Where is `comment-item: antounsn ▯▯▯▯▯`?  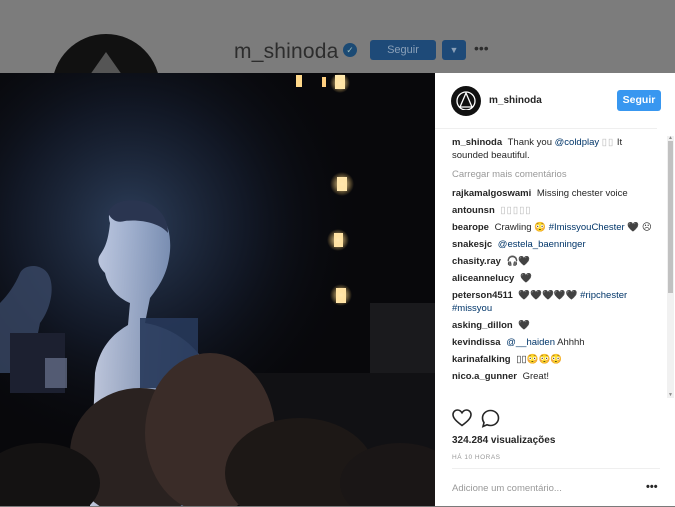 comment-item: antounsn ▯▯▯▯▯ is located at coordinates (554, 210).